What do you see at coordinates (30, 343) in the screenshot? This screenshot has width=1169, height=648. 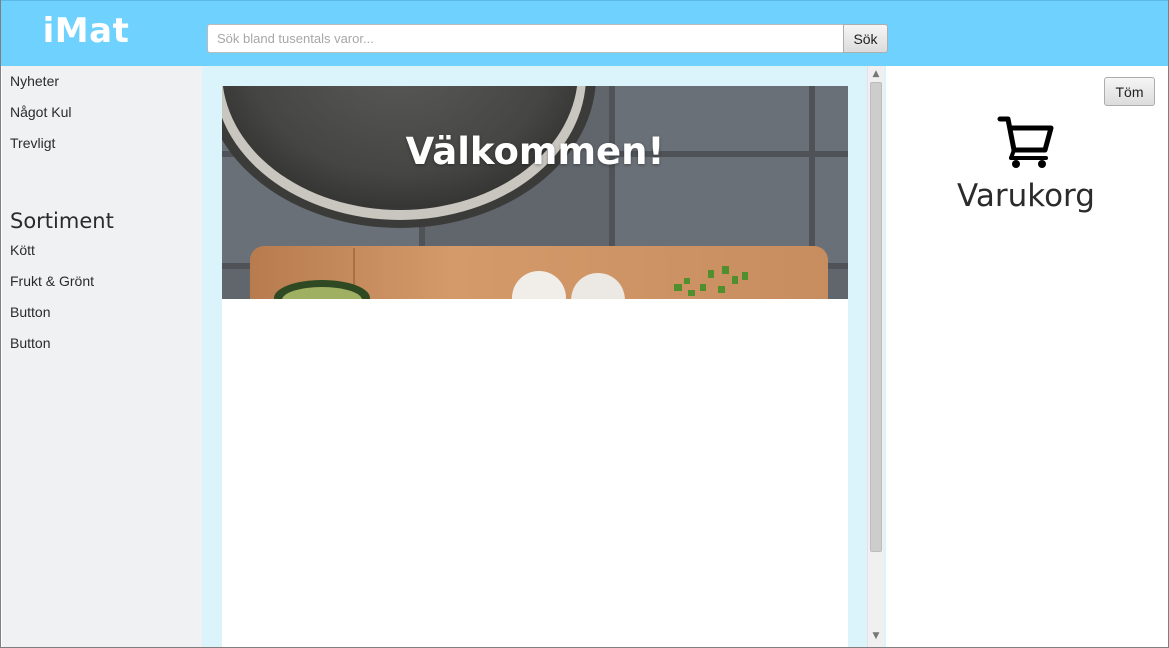 I see `sidebar-item-button-2: Button` at bounding box center [30, 343].